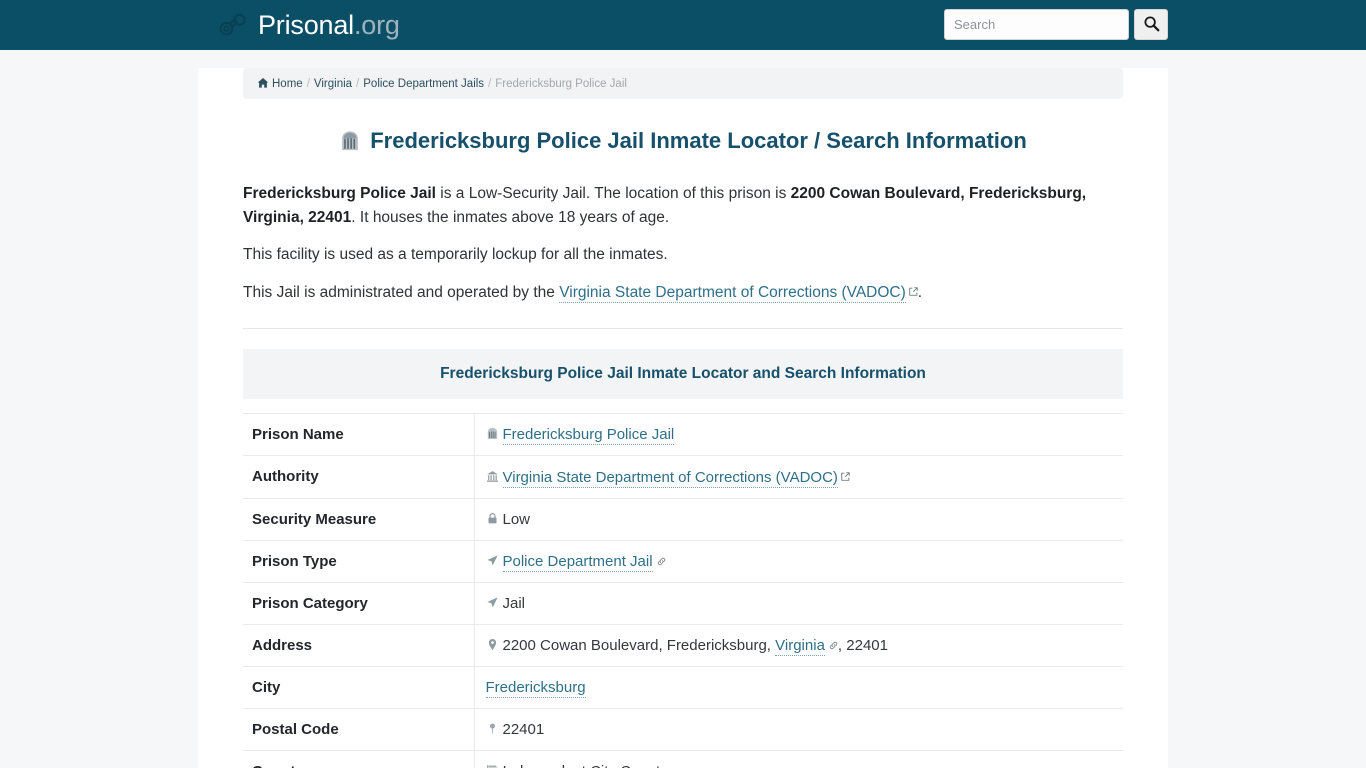 The height and width of the screenshot is (768, 1366). Describe the element at coordinates (683, 25) in the screenshot. I see `site-header: Prisonal.org` at that location.